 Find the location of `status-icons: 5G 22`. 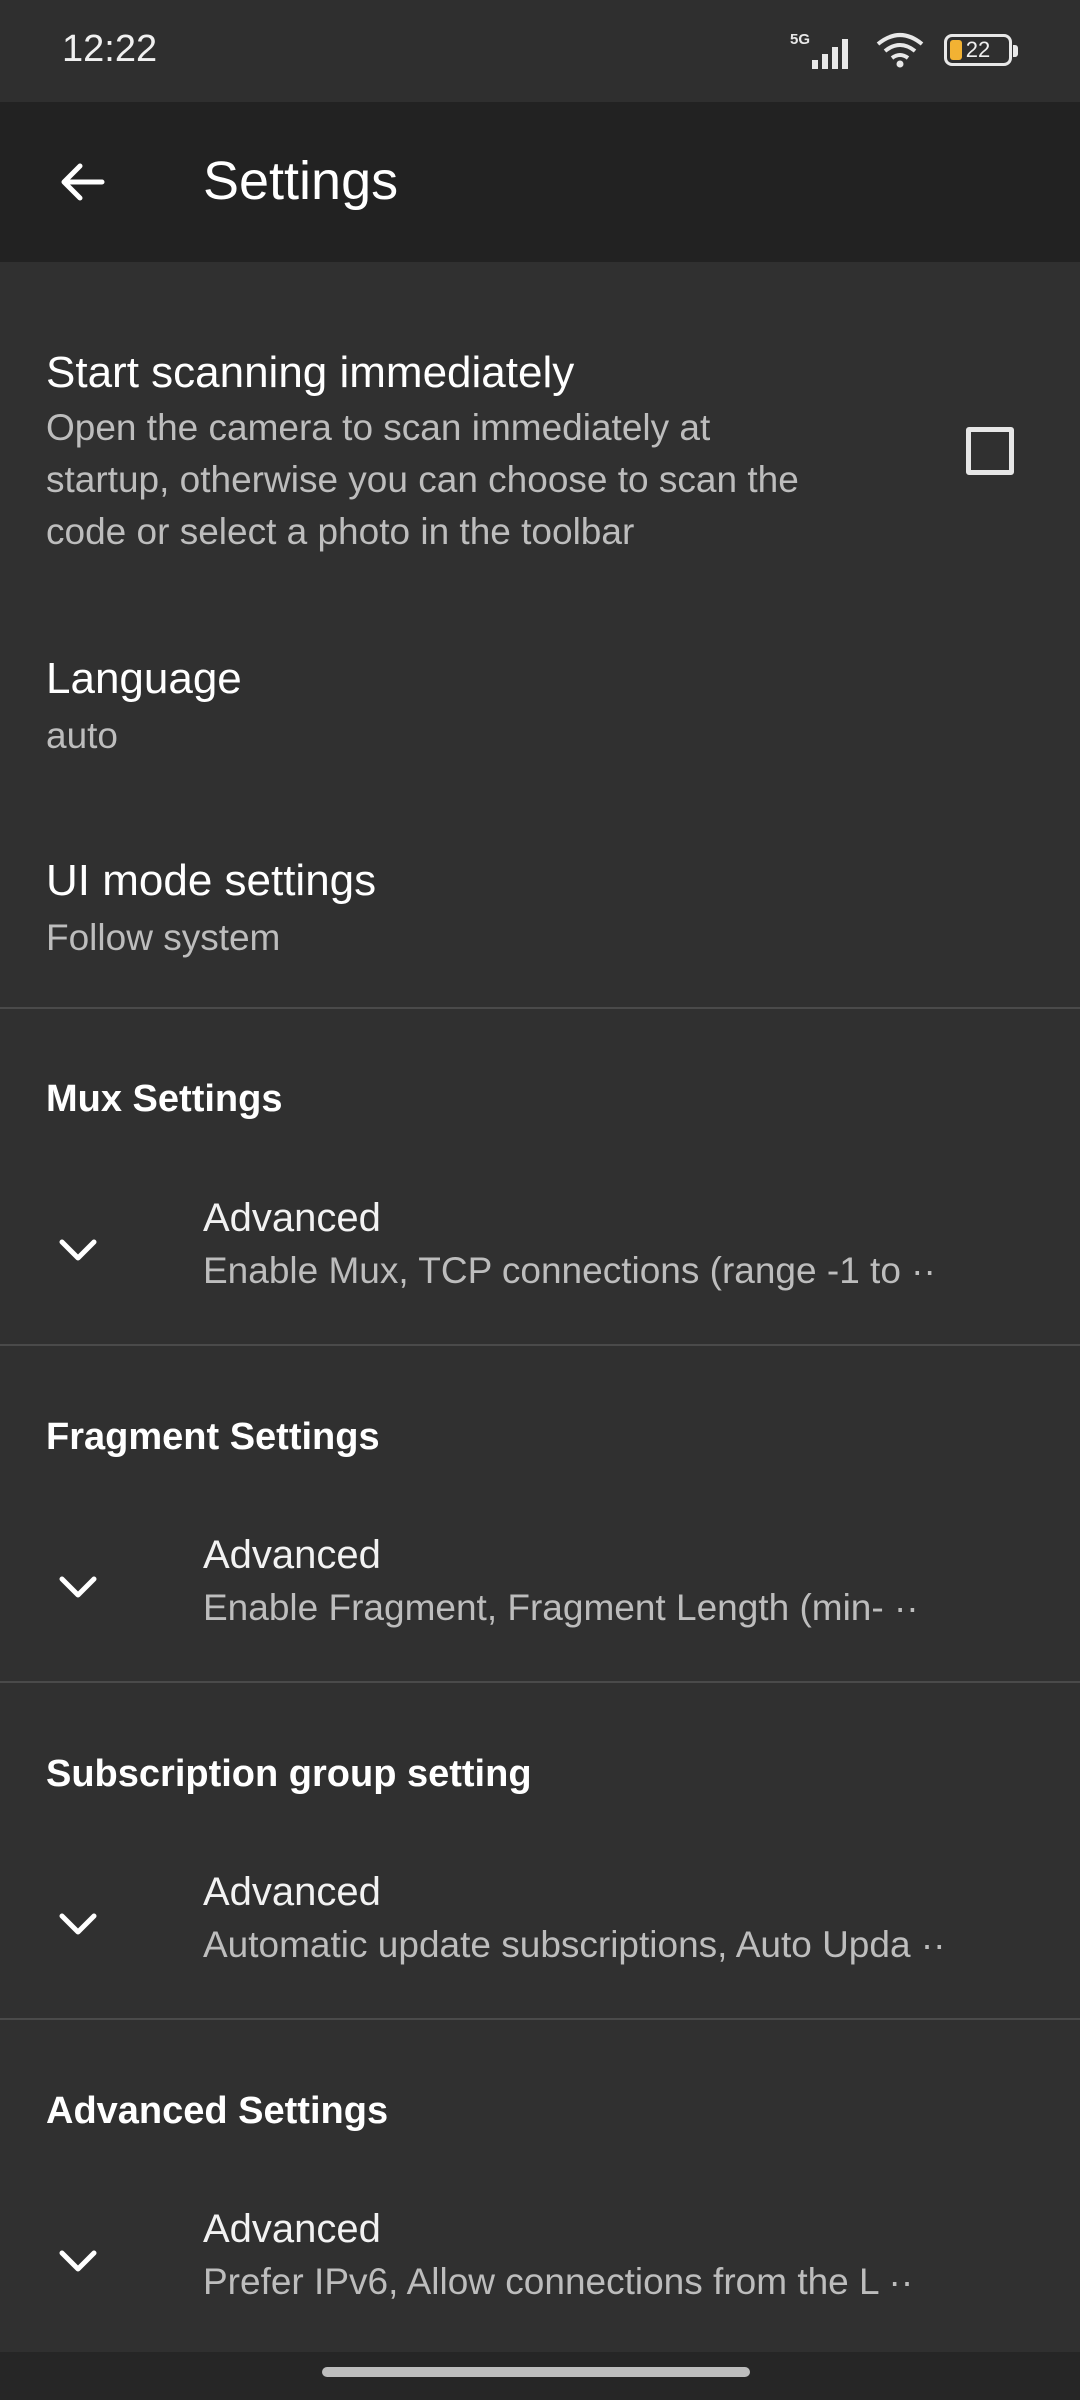

status-icons: 5G 22 is located at coordinates (904, 50).